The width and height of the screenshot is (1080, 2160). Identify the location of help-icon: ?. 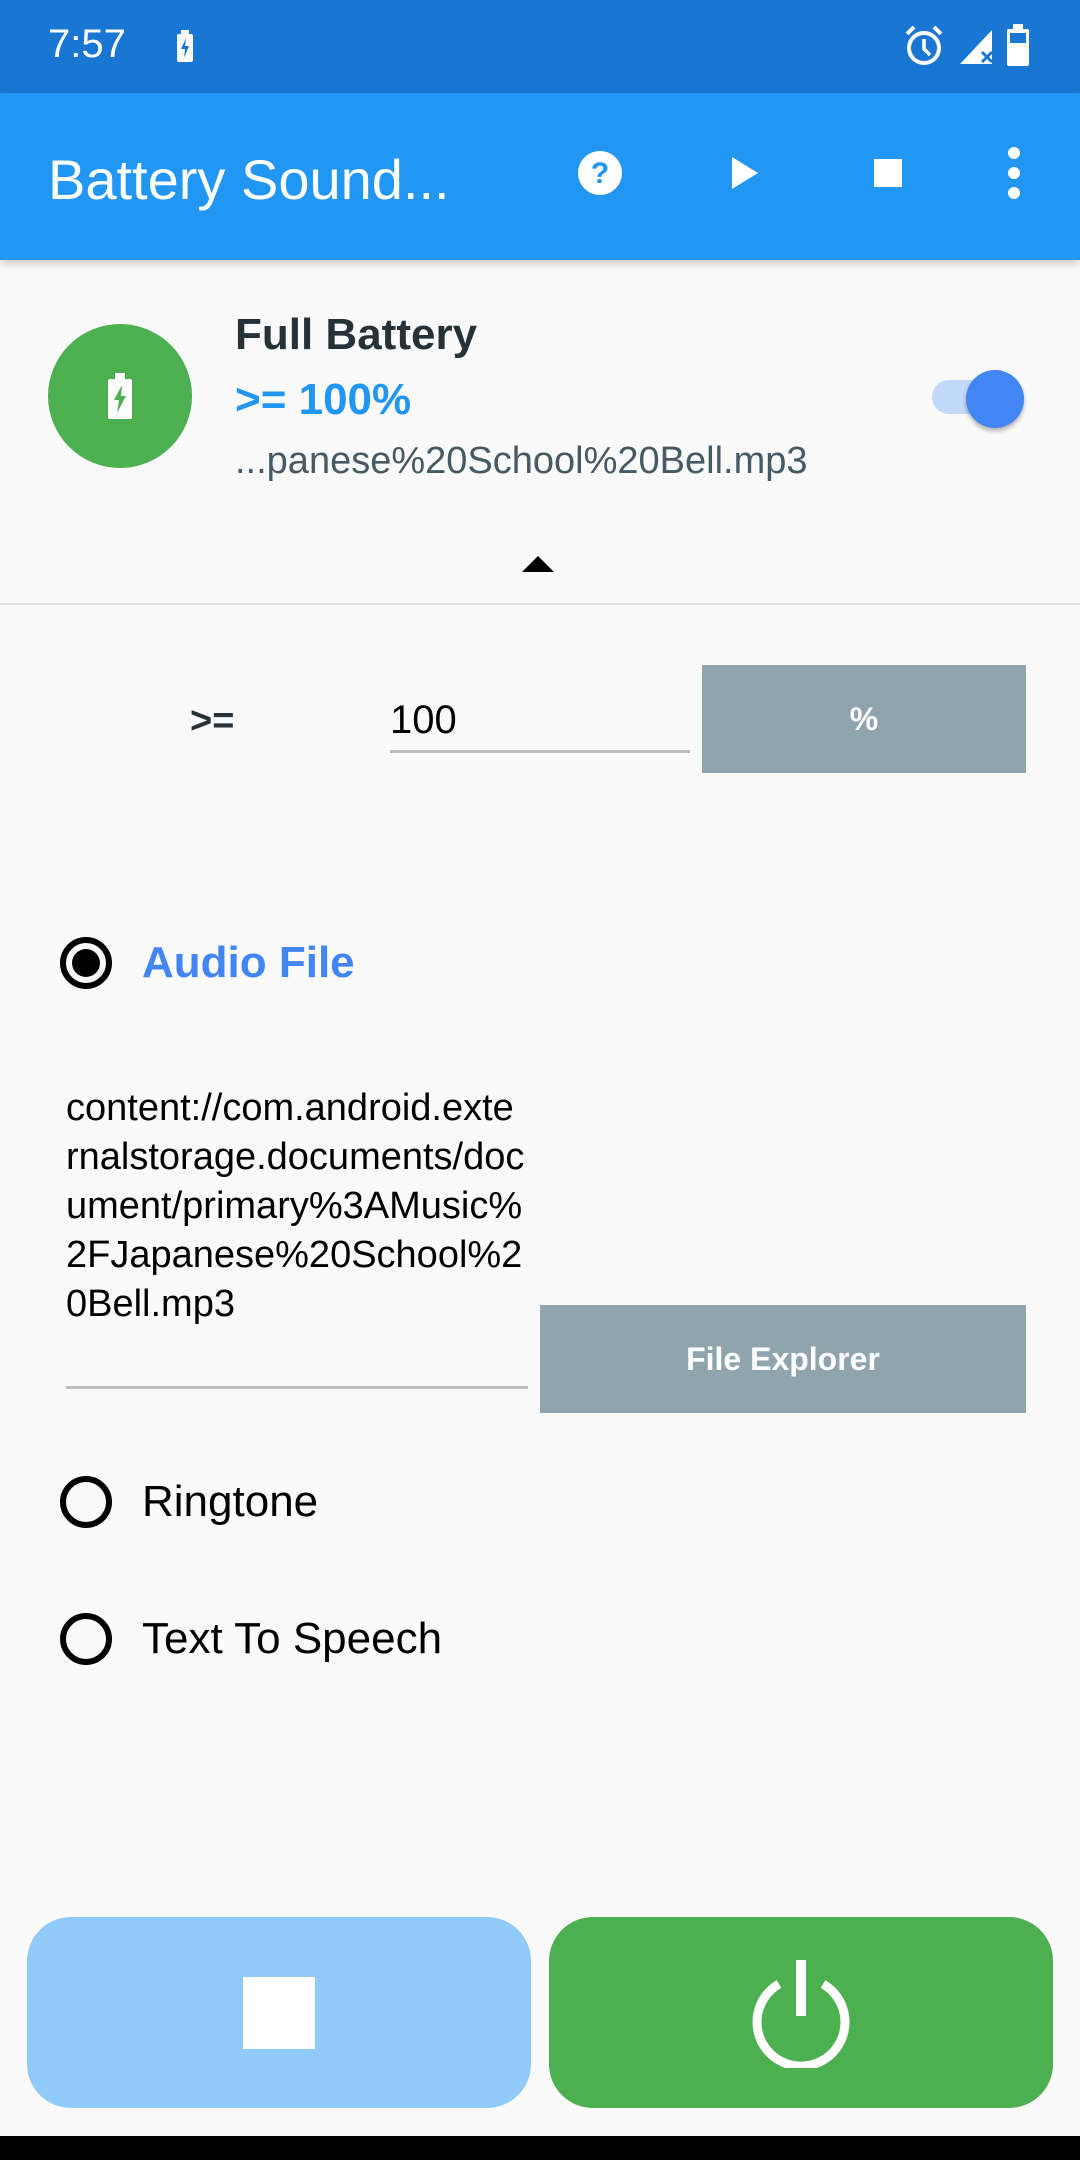
(600, 173).